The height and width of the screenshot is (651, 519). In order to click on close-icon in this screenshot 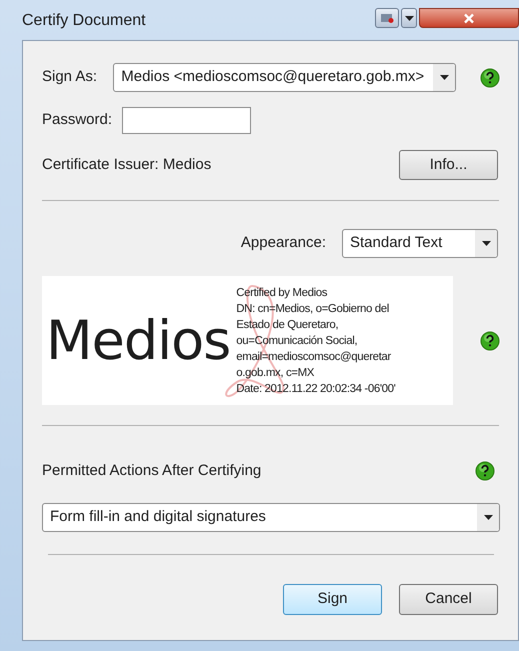, I will do `click(469, 18)`.